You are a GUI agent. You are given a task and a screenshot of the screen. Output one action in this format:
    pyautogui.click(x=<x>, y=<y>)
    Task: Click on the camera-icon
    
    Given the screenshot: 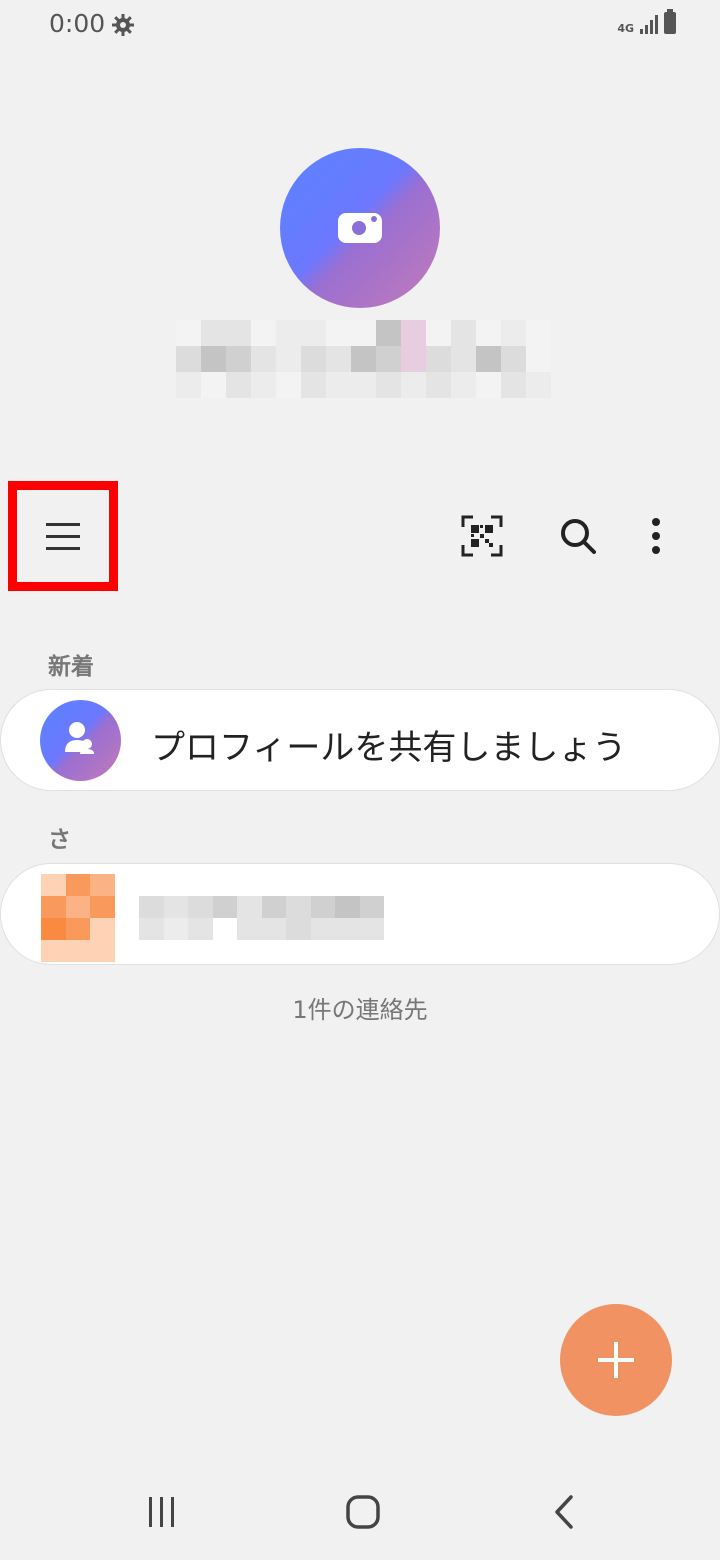 What is the action you would take?
    pyautogui.click(x=360, y=228)
    